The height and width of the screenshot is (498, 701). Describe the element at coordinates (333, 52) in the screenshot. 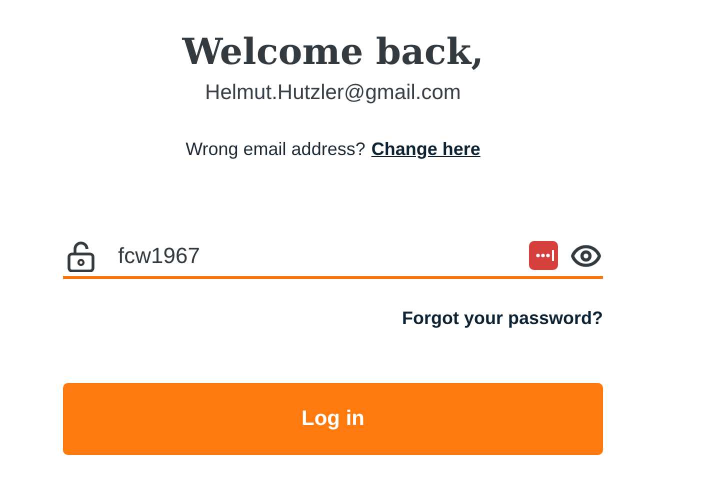

I see `heading: Welcome back,` at that location.